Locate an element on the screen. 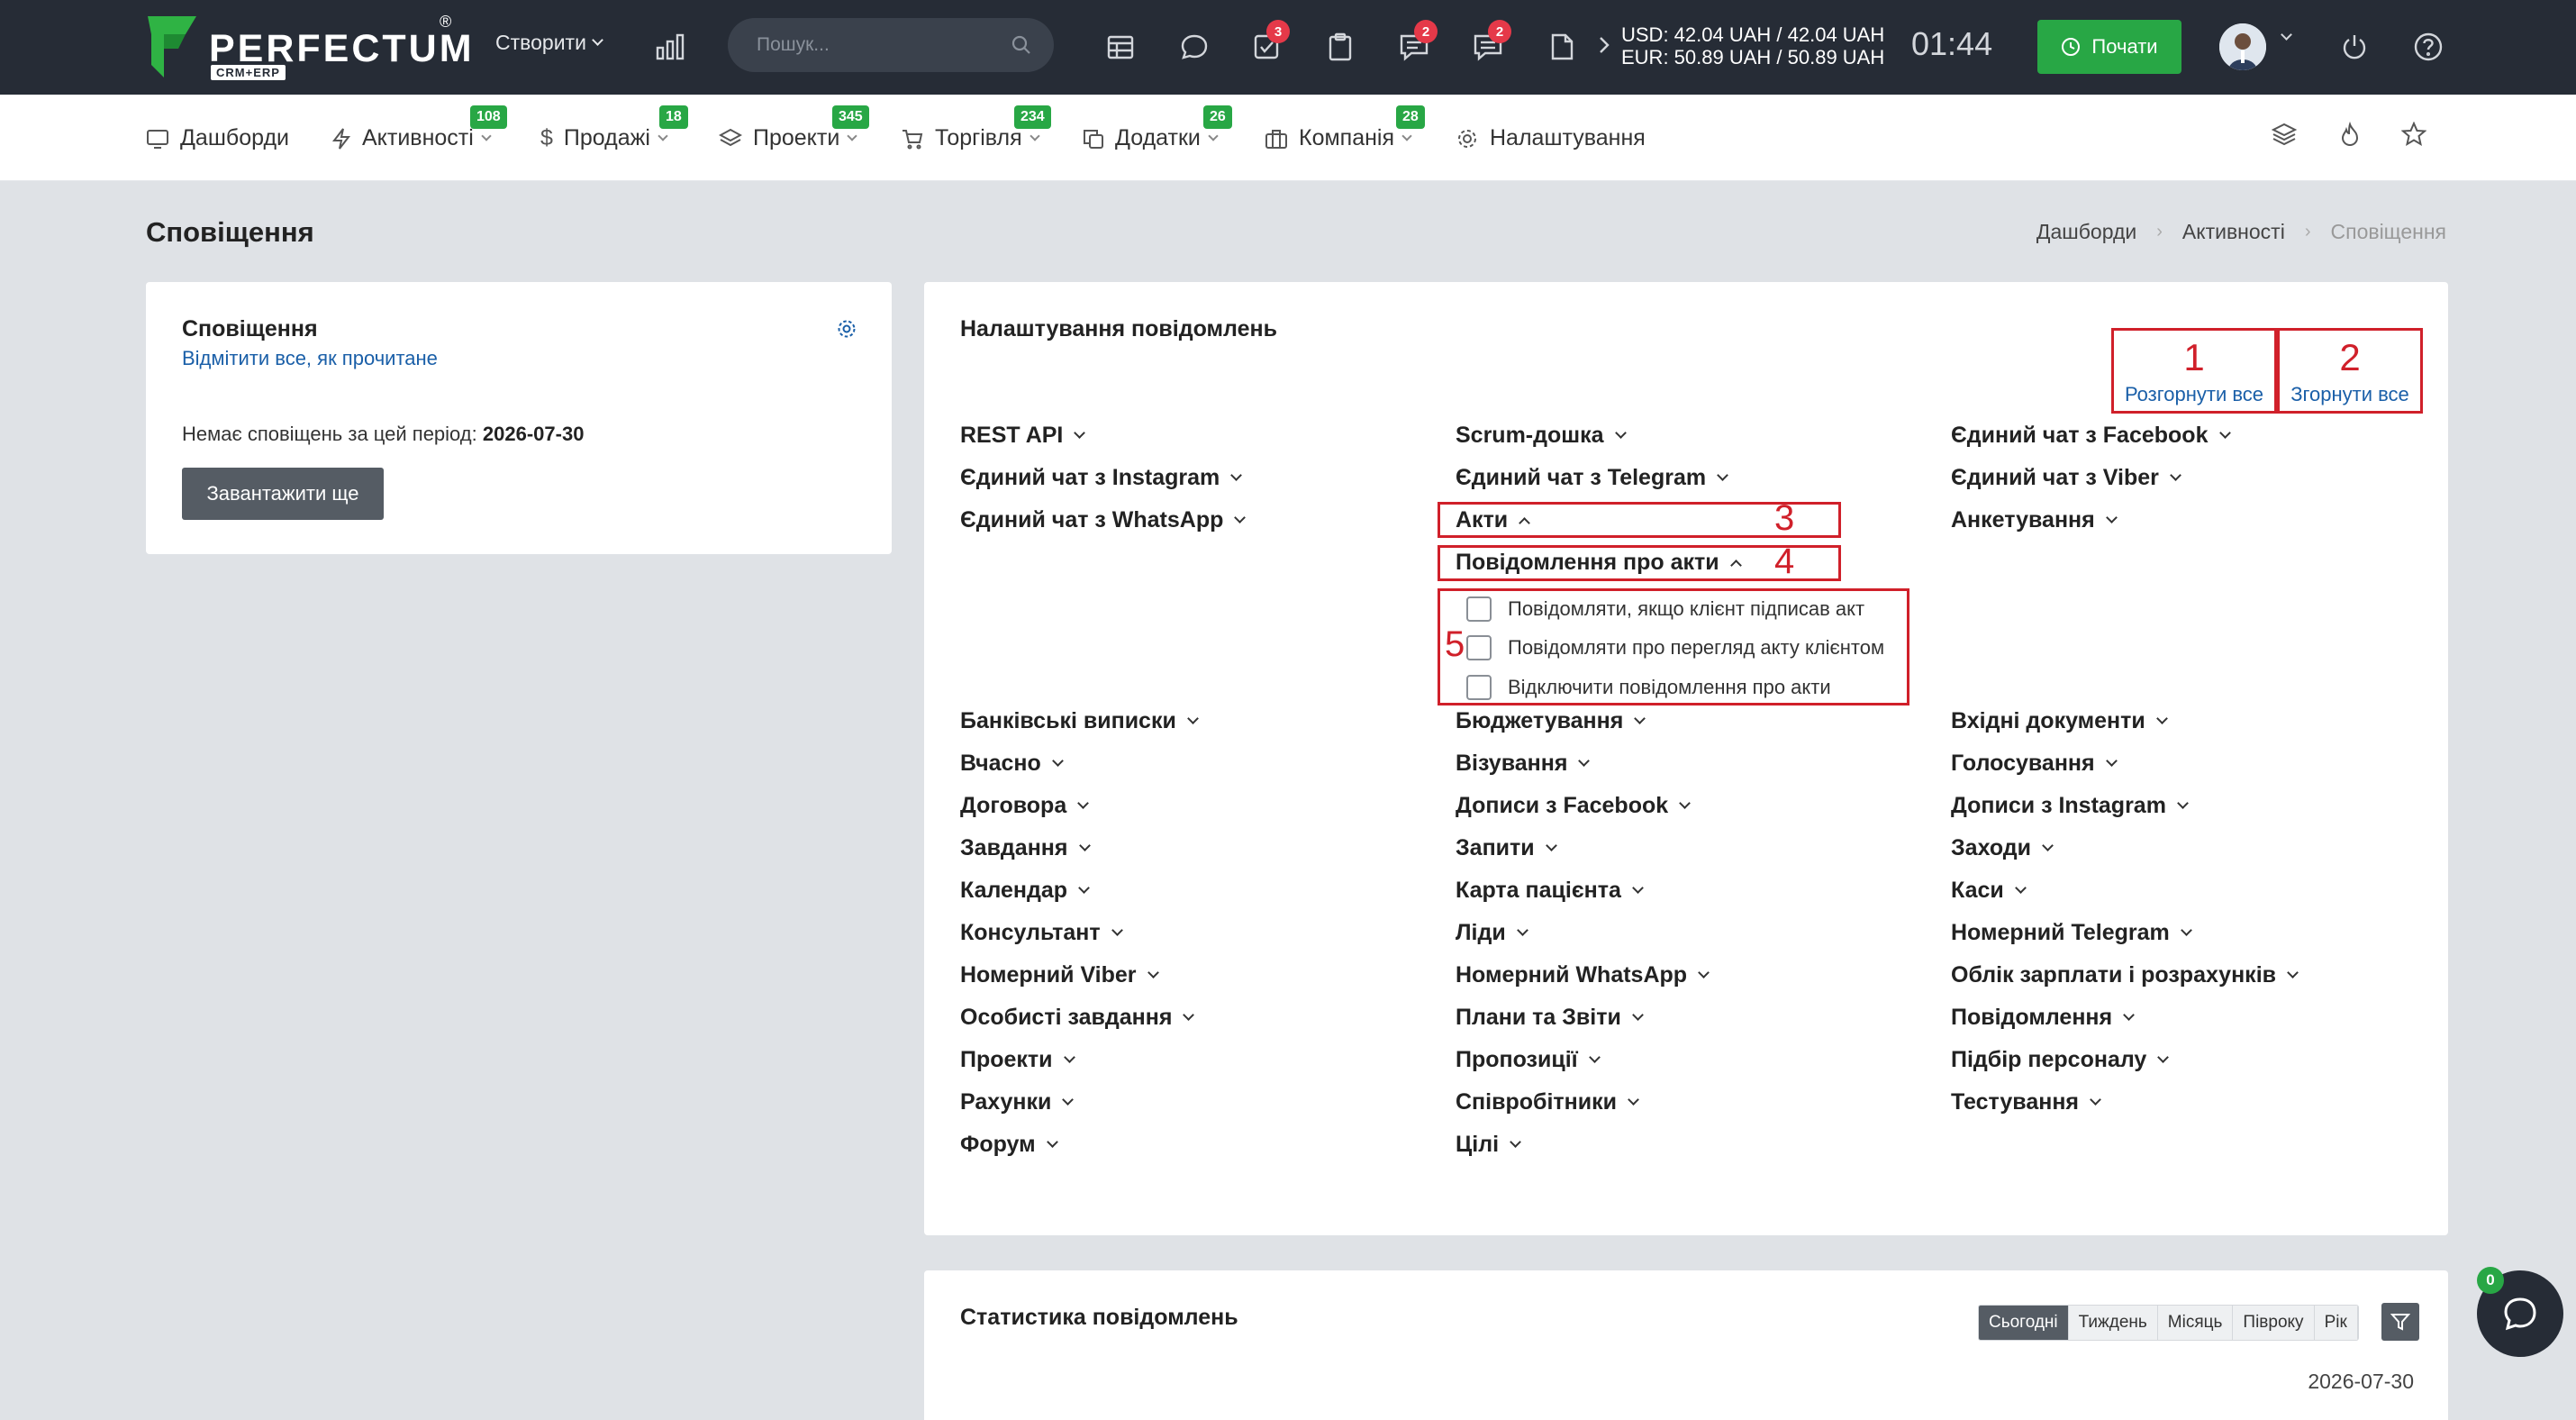 The image size is (2576, 1420). settings-group: Консультант is located at coordinates (1041, 933).